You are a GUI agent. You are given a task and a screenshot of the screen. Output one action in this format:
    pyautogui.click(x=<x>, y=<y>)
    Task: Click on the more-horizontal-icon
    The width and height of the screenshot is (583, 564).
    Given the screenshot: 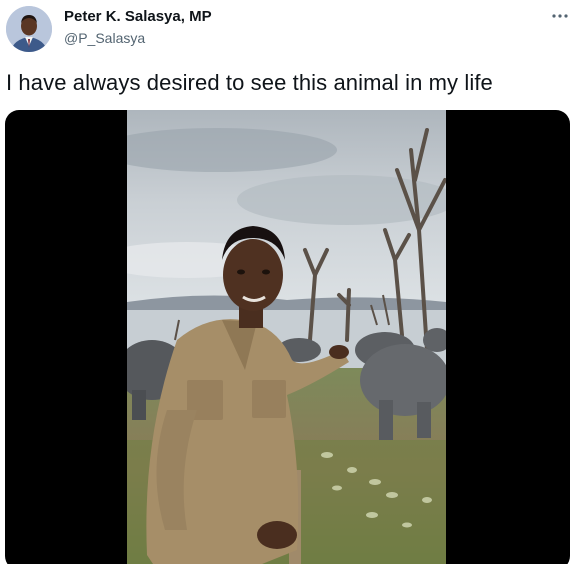 What is the action you would take?
    pyautogui.click(x=560, y=16)
    